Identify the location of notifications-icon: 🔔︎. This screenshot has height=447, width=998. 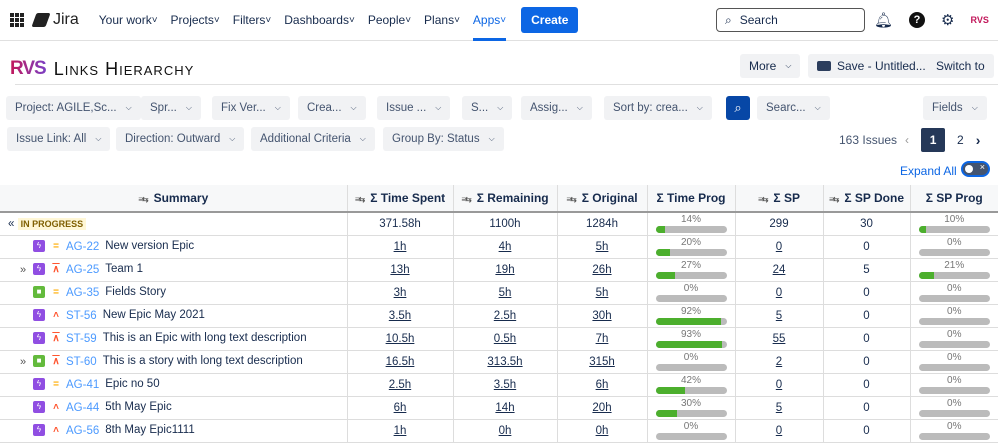
(883, 20).